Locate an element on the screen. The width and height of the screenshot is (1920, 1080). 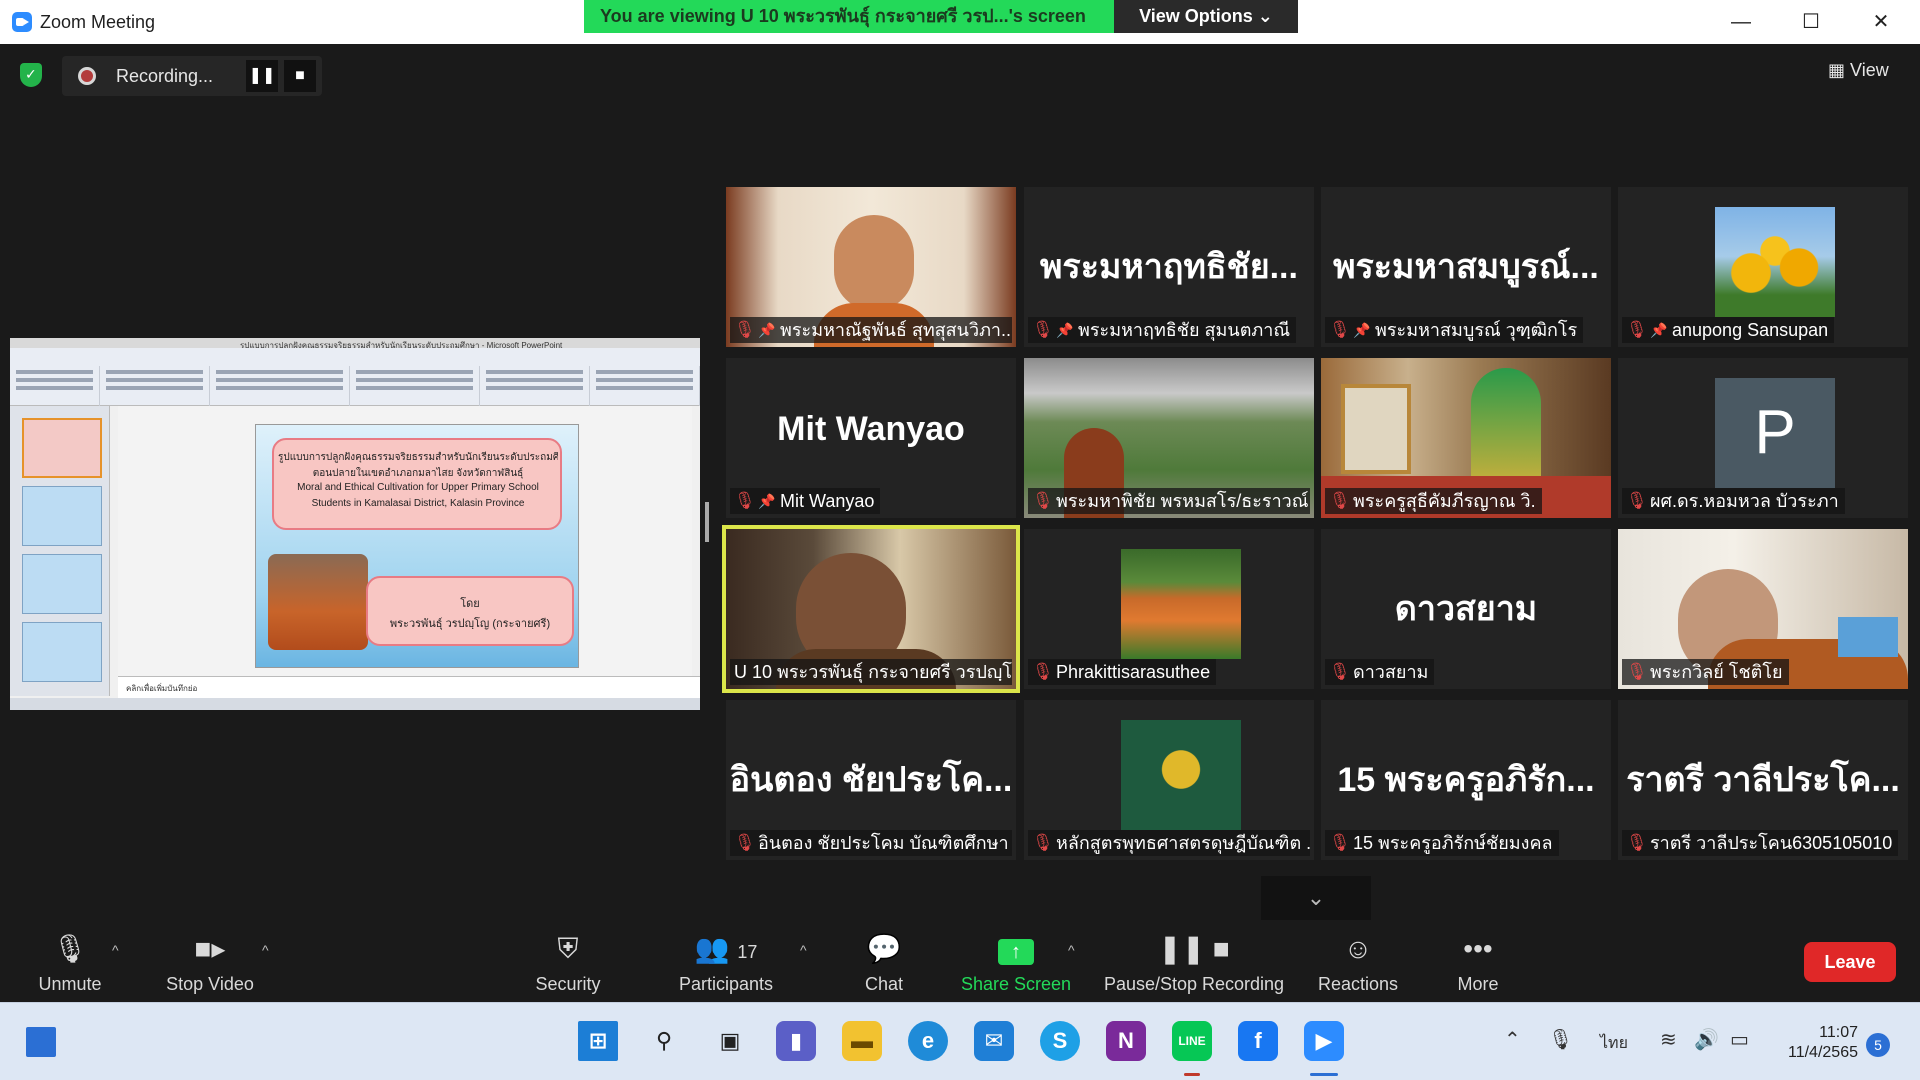
edge-browser-icon: e is located at coordinates (928, 1041).